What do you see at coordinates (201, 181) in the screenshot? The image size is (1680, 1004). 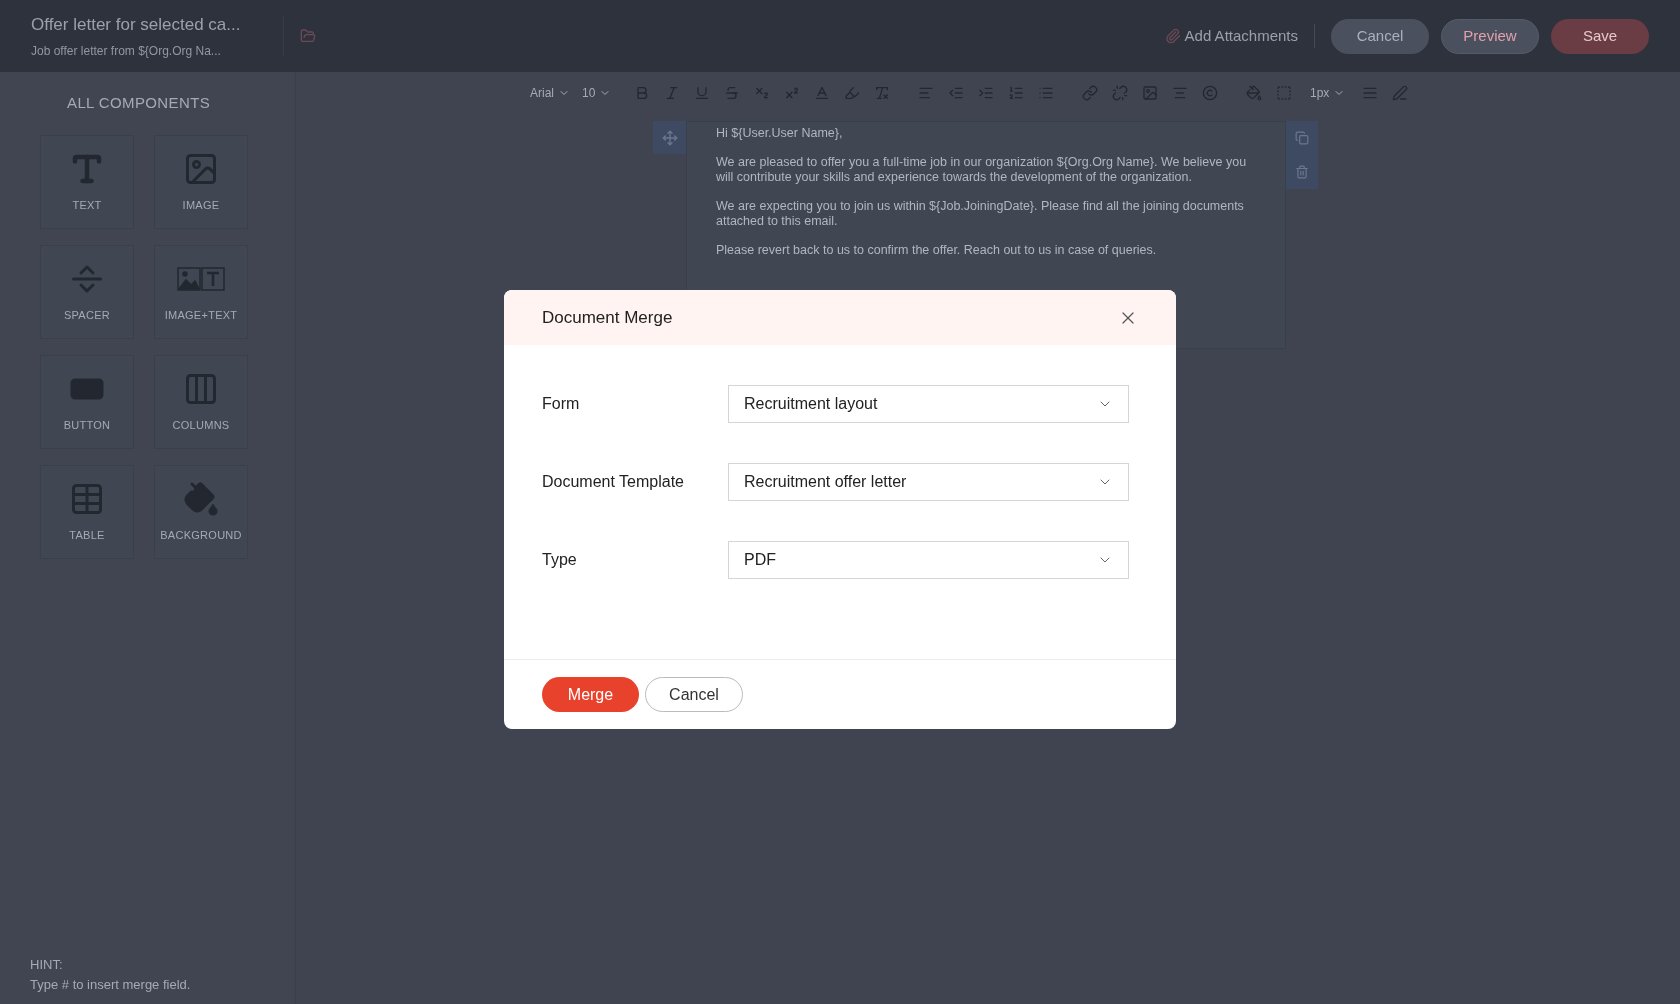 I see `component-tile: IMAGE` at bounding box center [201, 181].